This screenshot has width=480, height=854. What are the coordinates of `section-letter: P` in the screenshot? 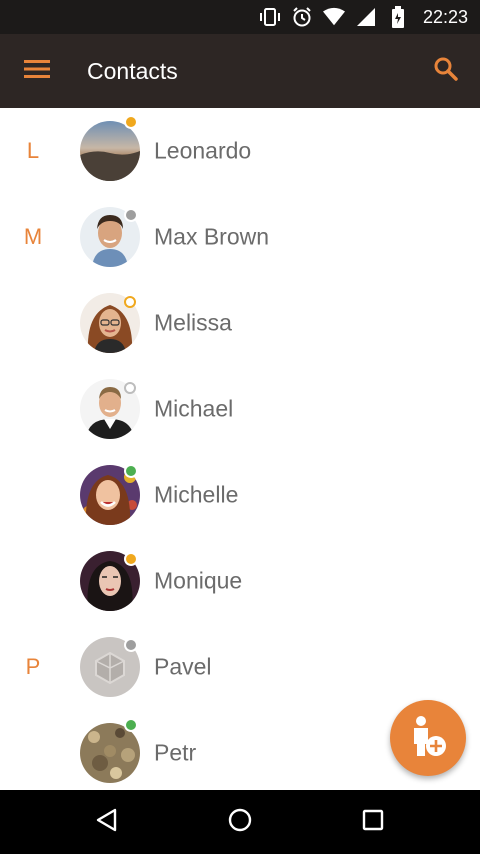 It's located at (33, 666).